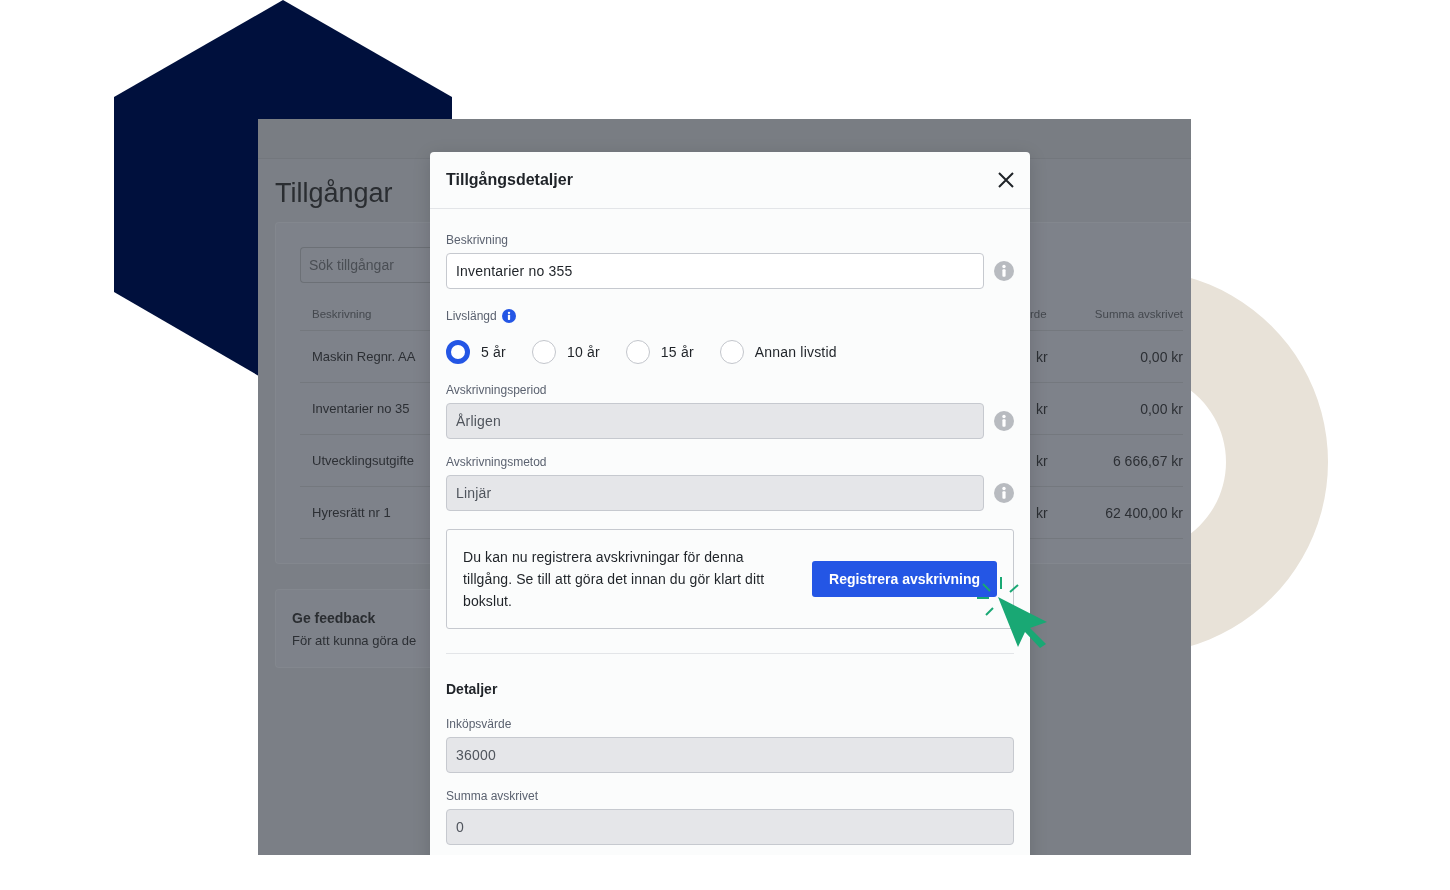 Image resolution: width=1450 pixels, height=890 pixels. I want to click on page-title: Tillgångar, so click(334, 193).